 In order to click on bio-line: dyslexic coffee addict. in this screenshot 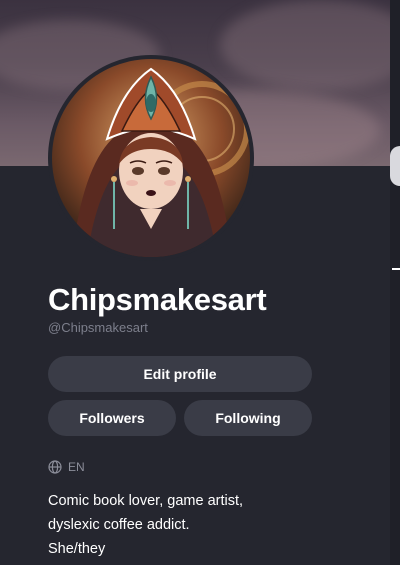, I will do `click(119, 525)`.